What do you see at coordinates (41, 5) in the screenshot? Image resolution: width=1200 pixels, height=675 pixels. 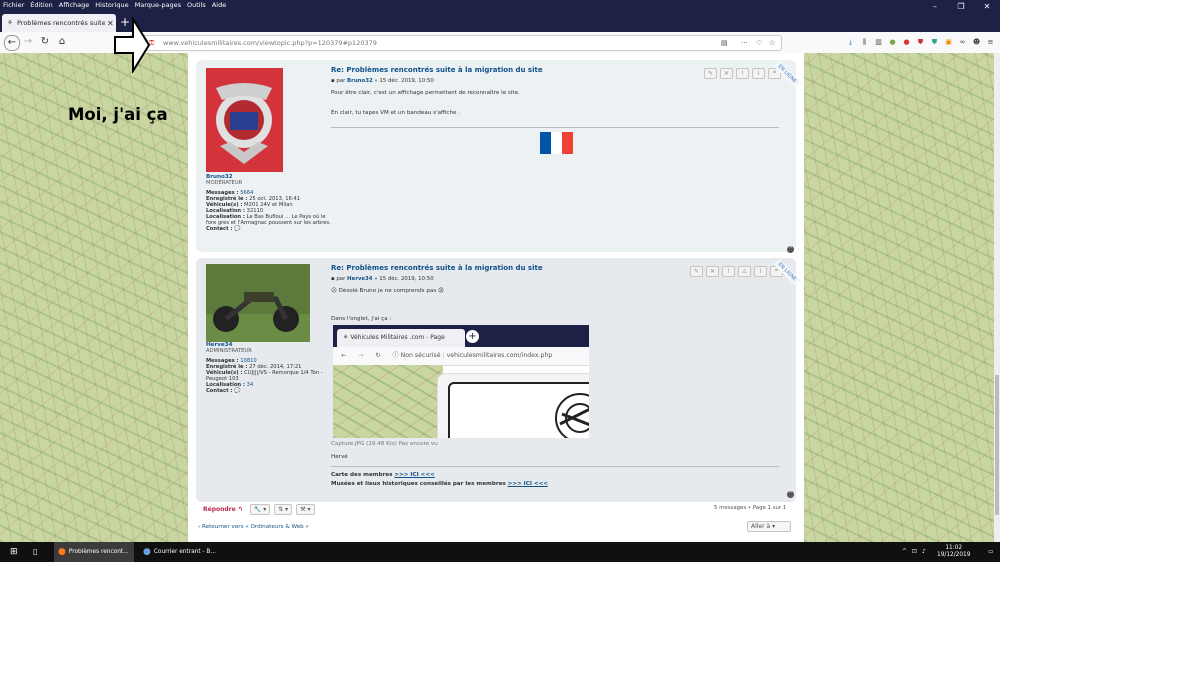 I see `menu-edition: Édition` at bounding box center [41, 5].